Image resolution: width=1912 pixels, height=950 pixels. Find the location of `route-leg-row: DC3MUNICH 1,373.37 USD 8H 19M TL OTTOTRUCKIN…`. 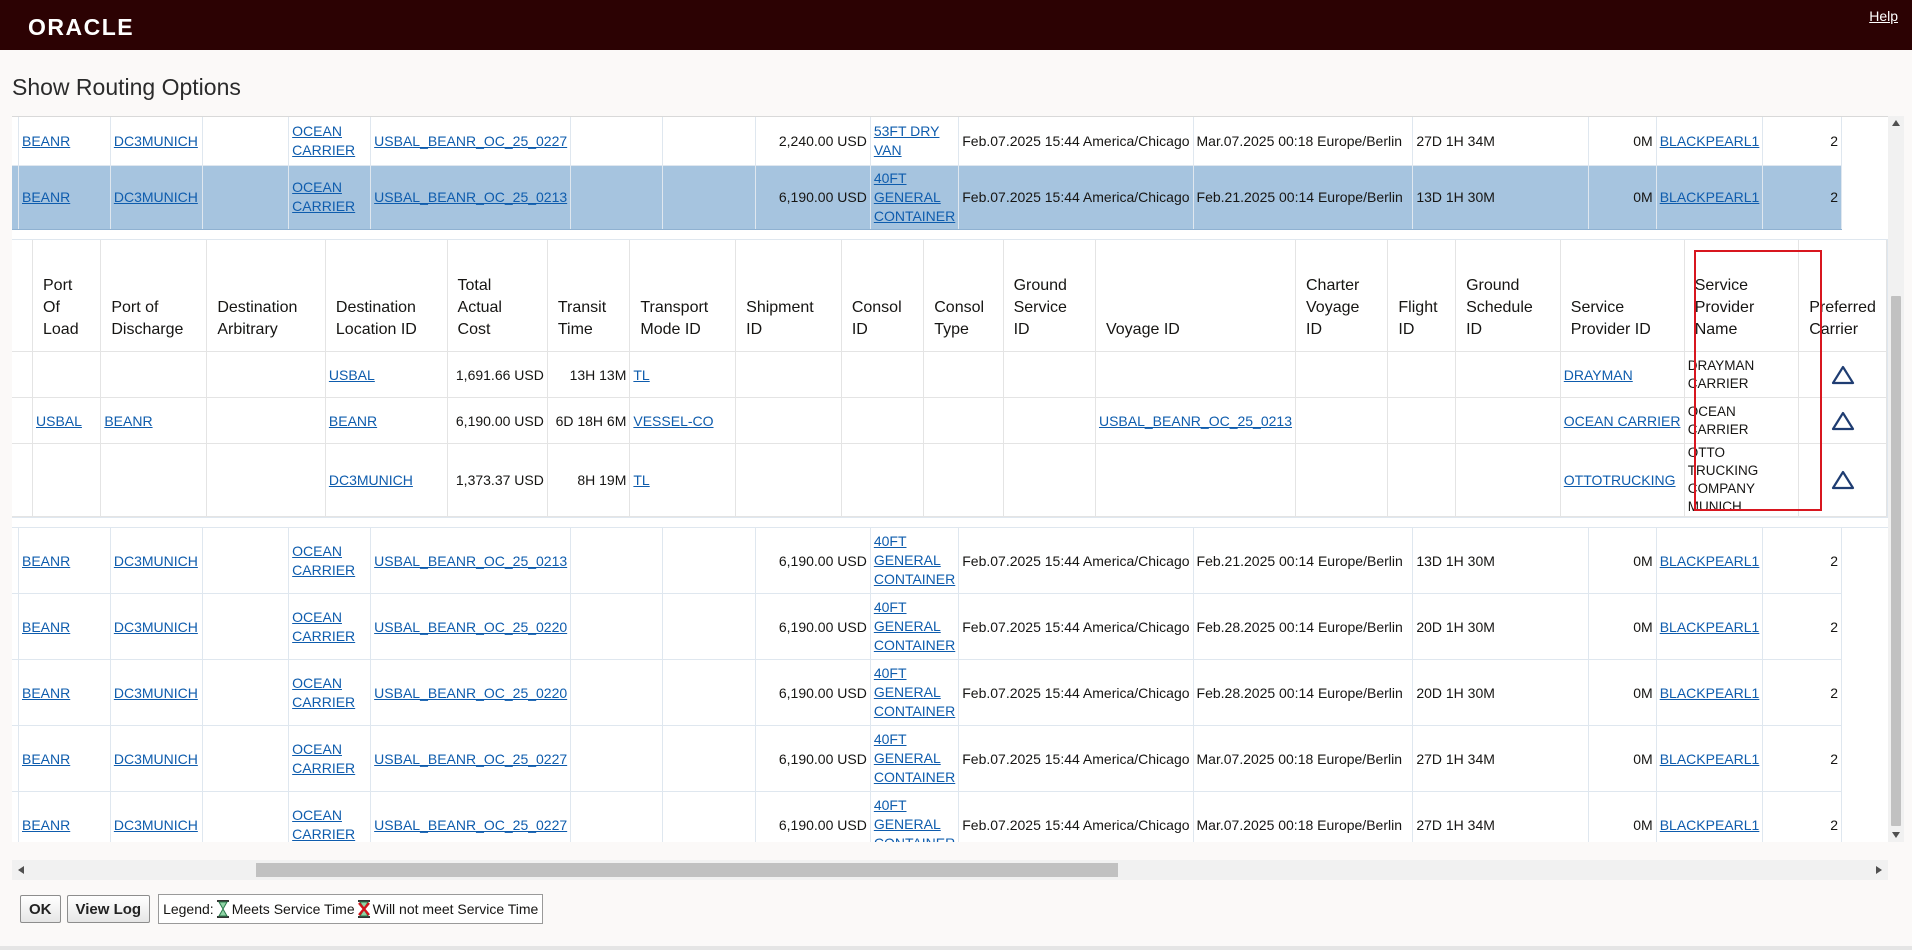

route-leg-row: DC3MUNICH 1,373.37 USD 8H 19M TL OTTOTRUCKIN… is located at coordinates (949, 480).